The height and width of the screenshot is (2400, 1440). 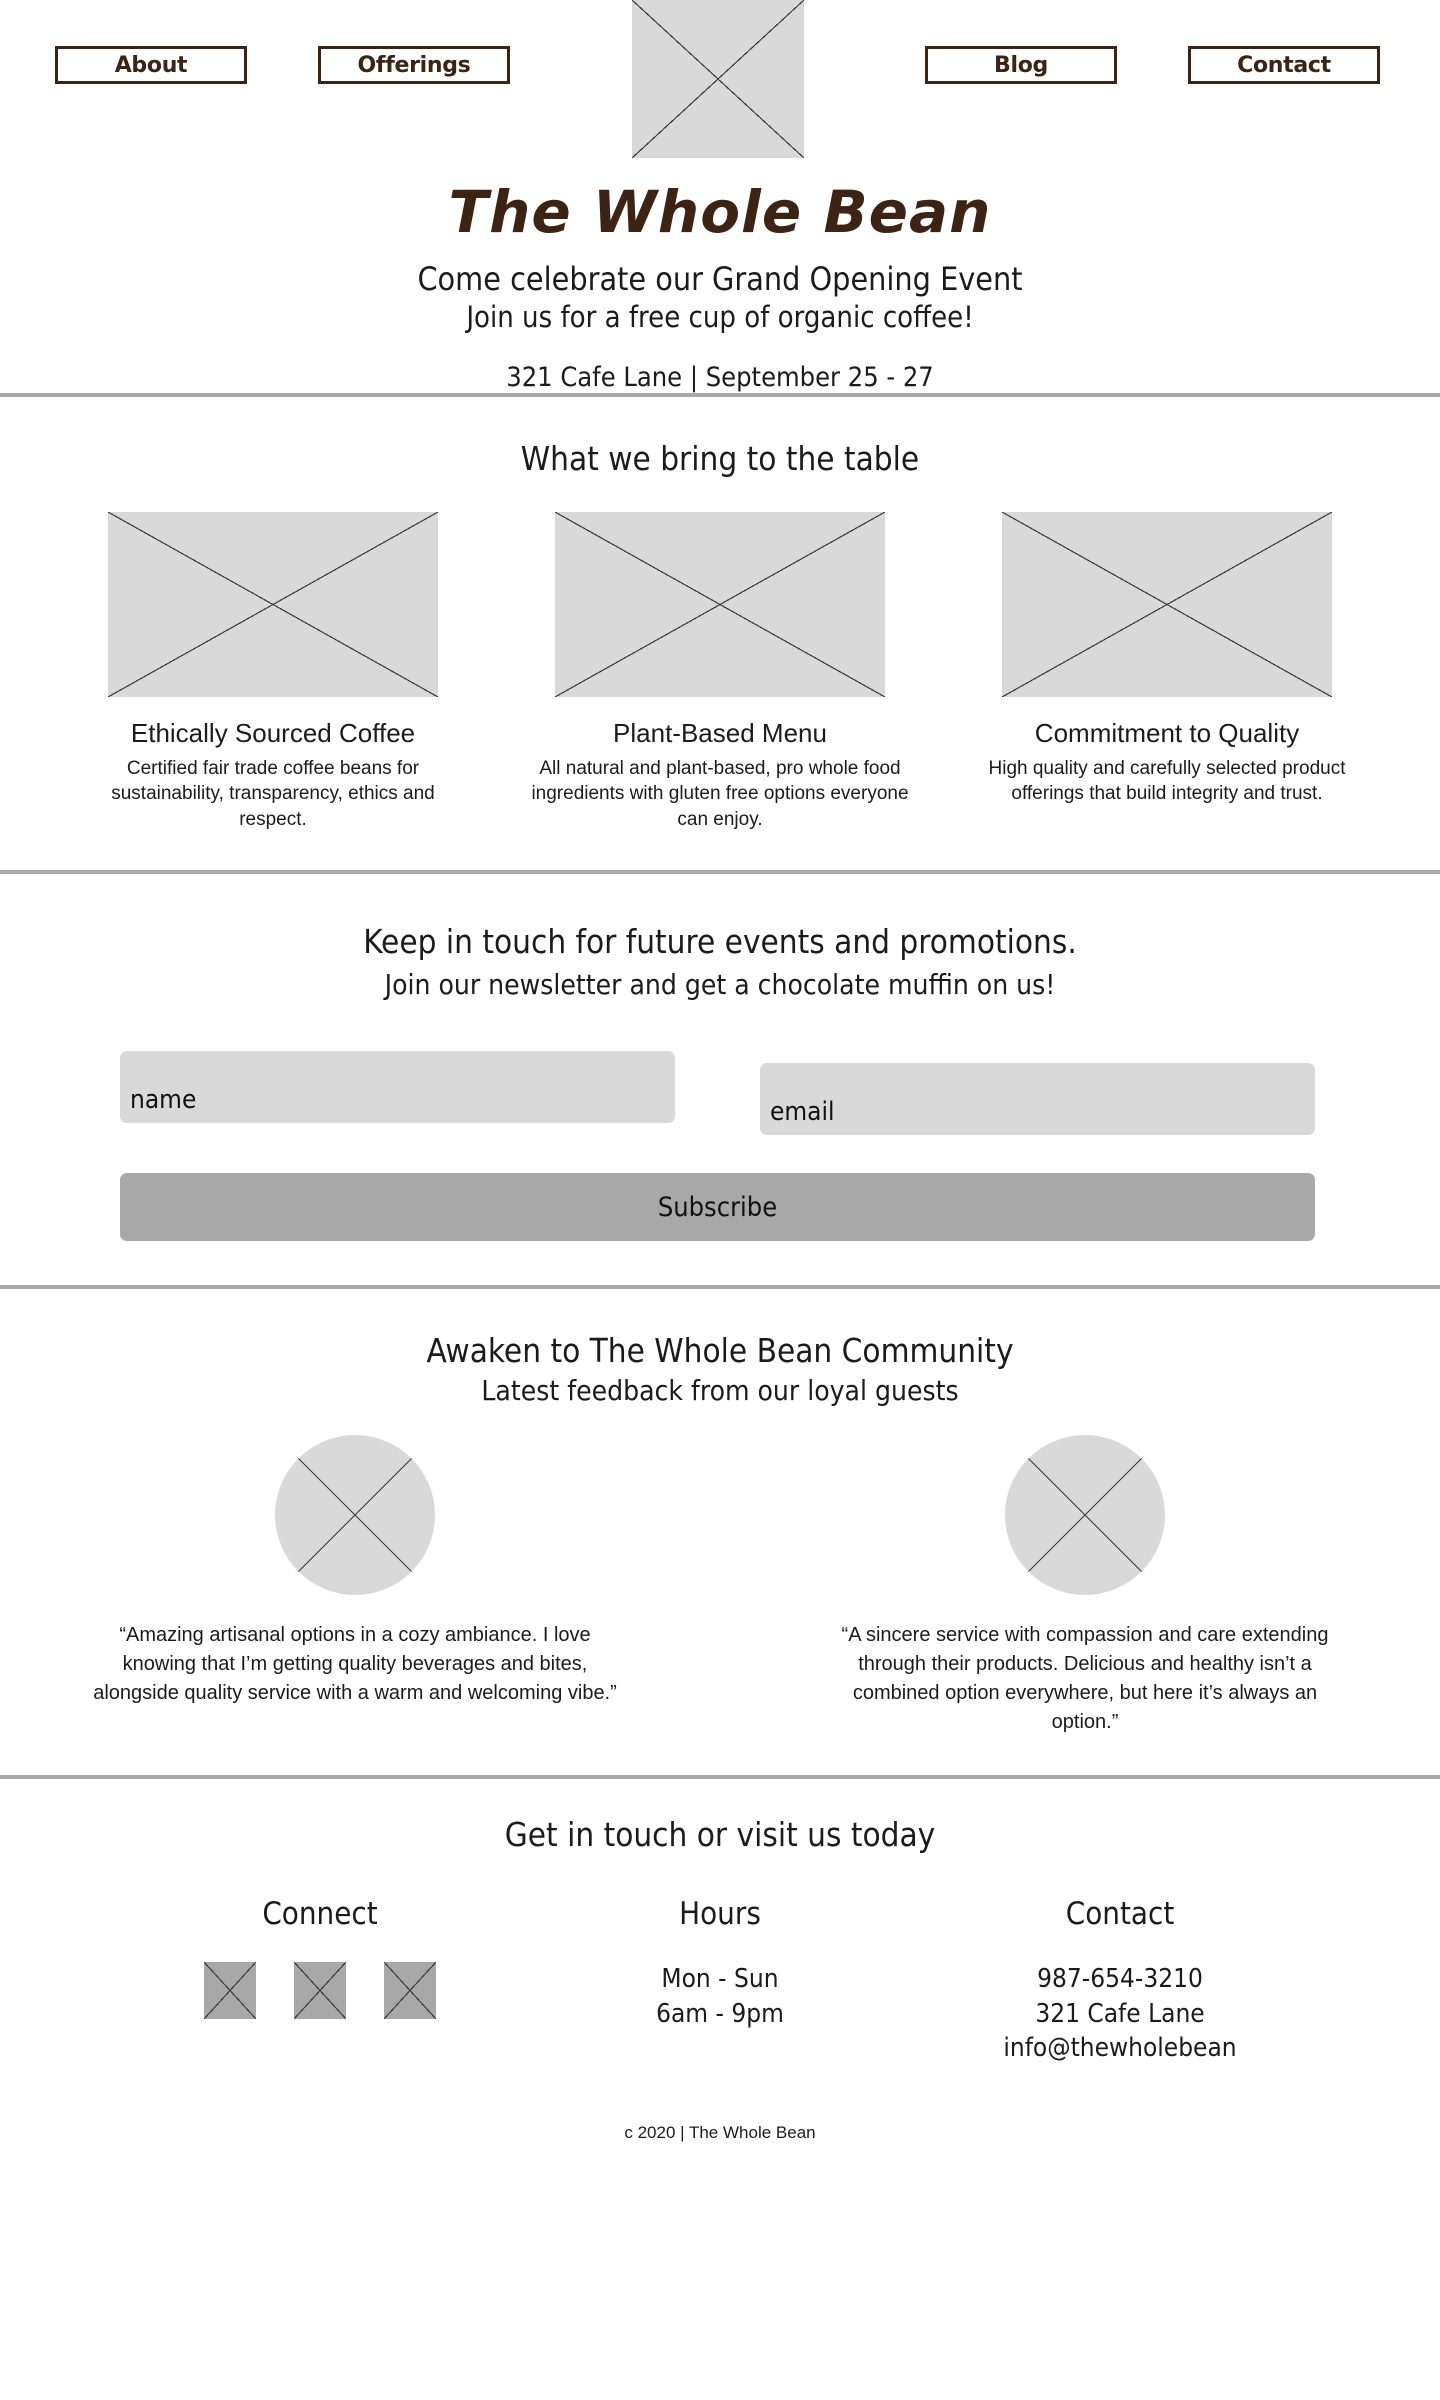 I want to click on site-header: About Offerings Blog Contact, so click(x=720, y=80).